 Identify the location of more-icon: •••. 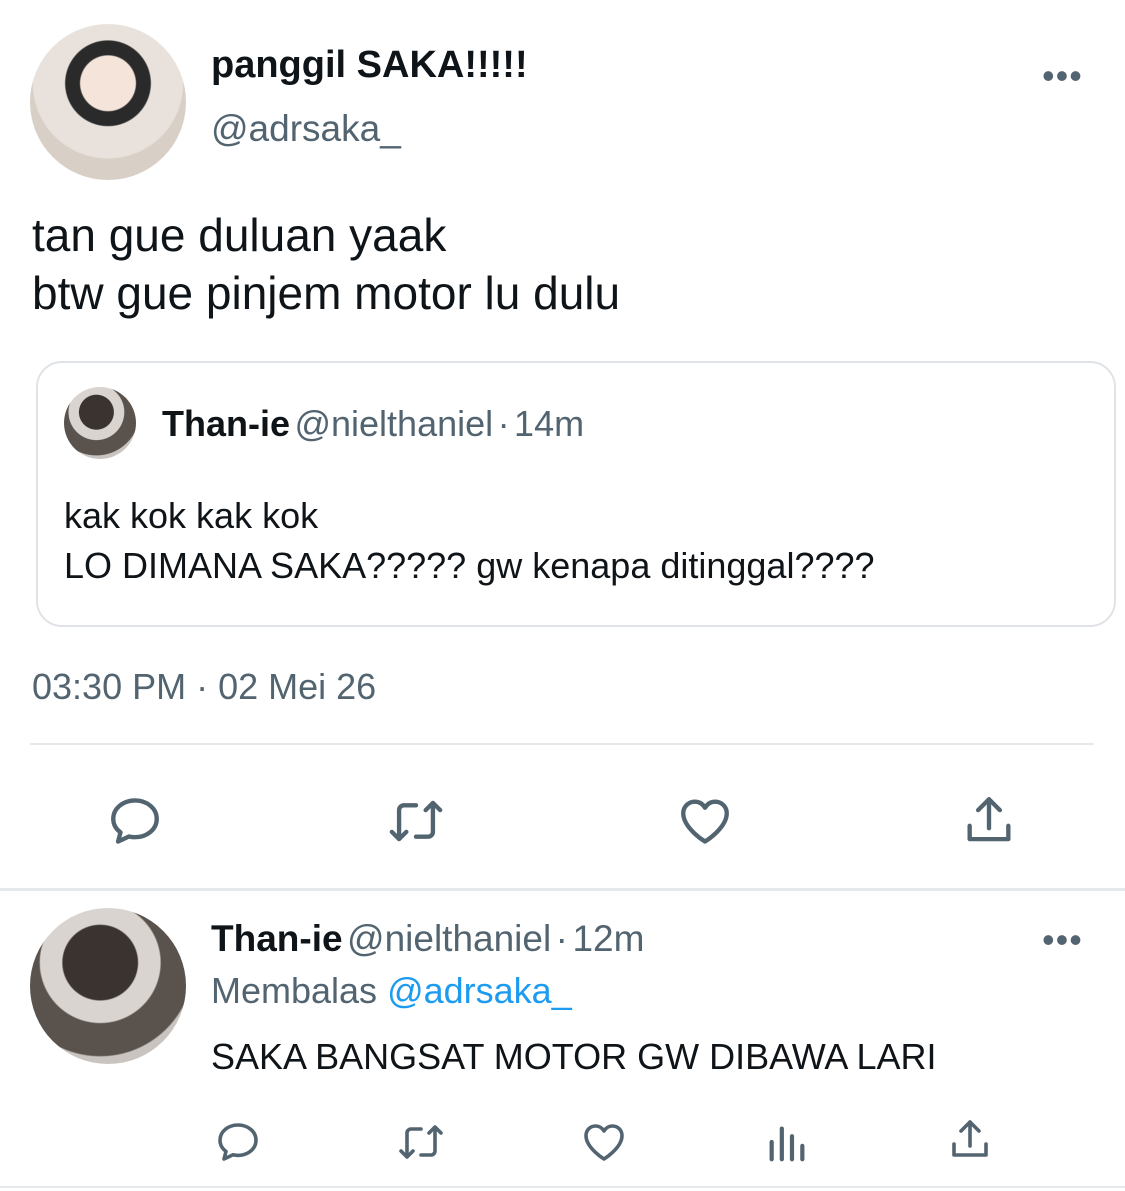
(1062, 76).